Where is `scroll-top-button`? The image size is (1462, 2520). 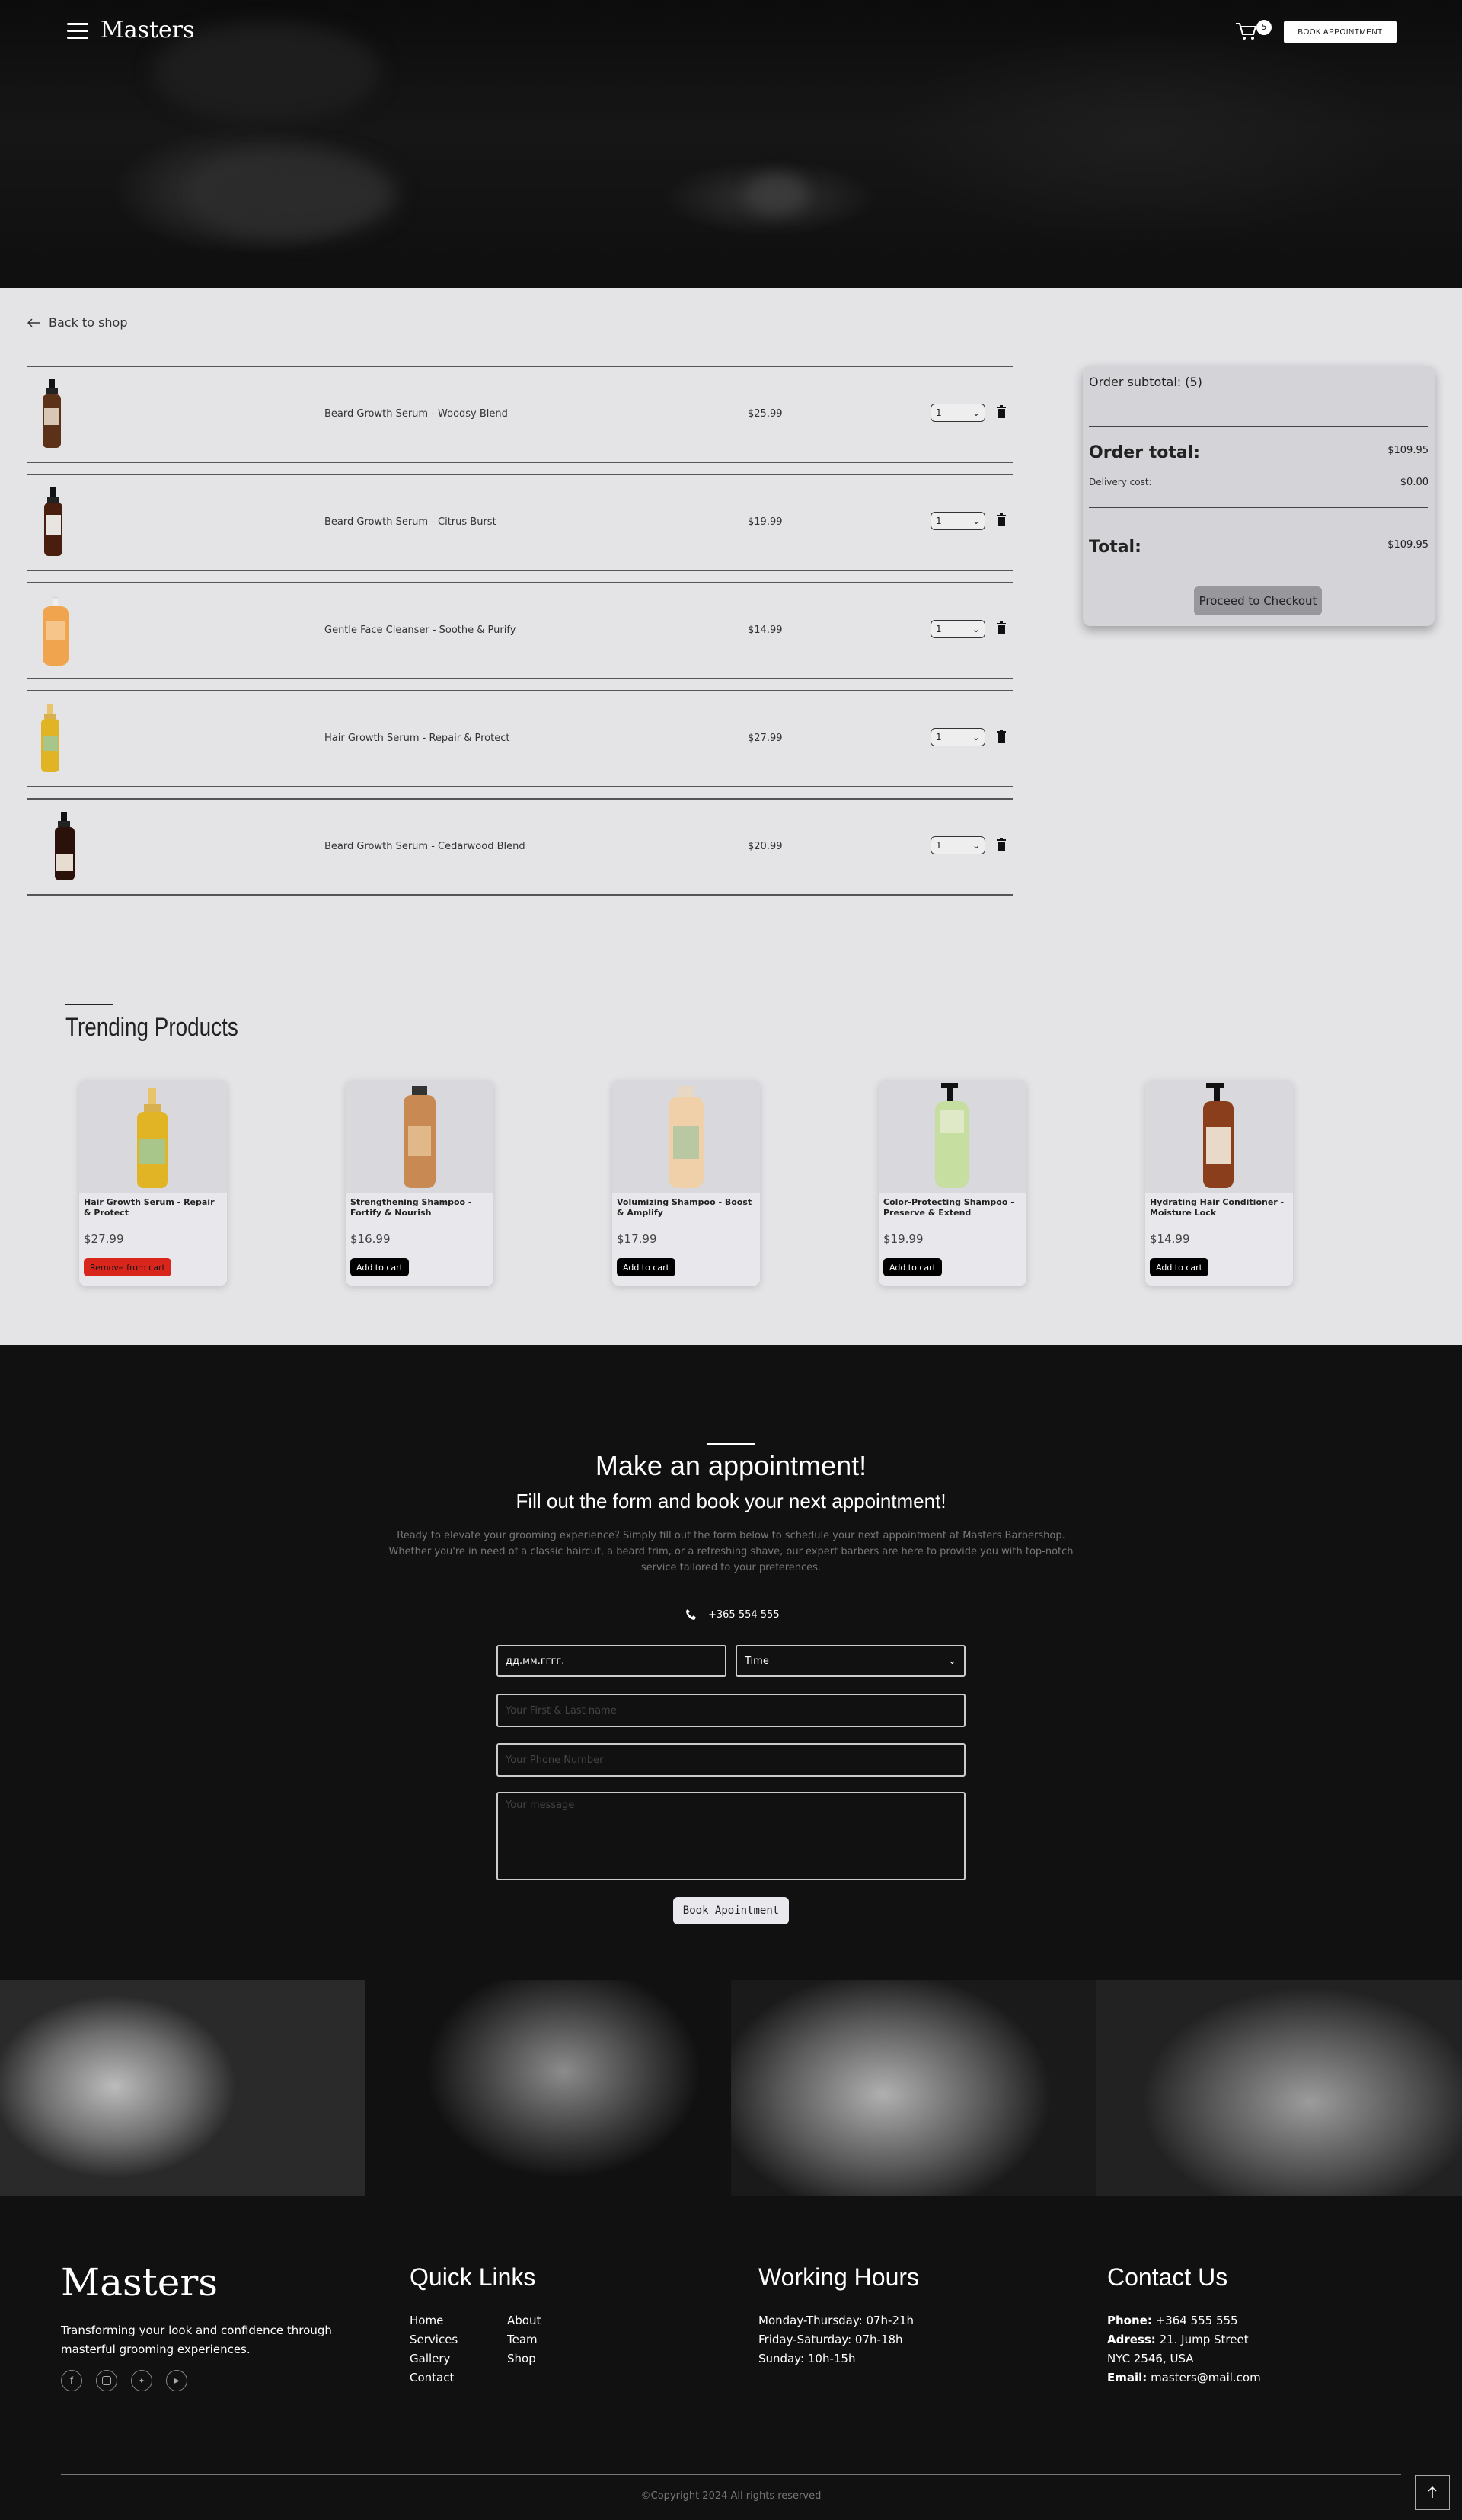
scroll-top-button is located at coordinates (1432, 2492).